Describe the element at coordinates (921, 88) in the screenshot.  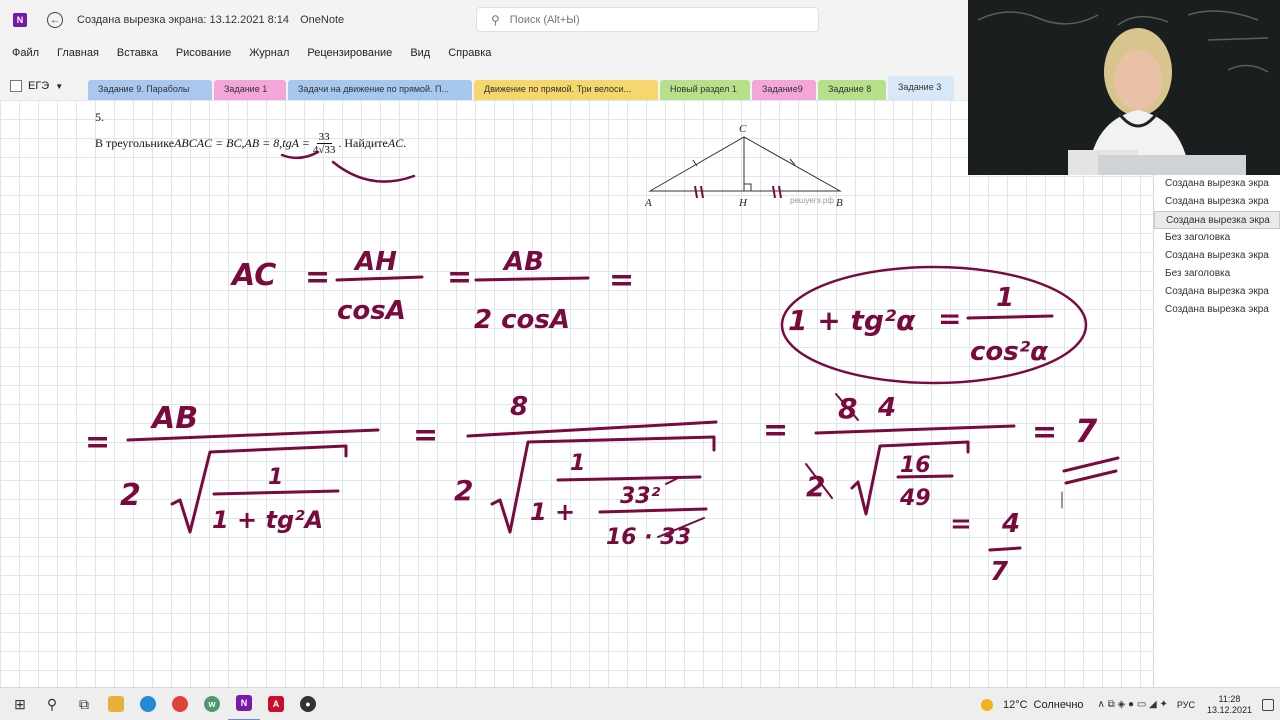
I see `section-tab: Задание 3` at that location.